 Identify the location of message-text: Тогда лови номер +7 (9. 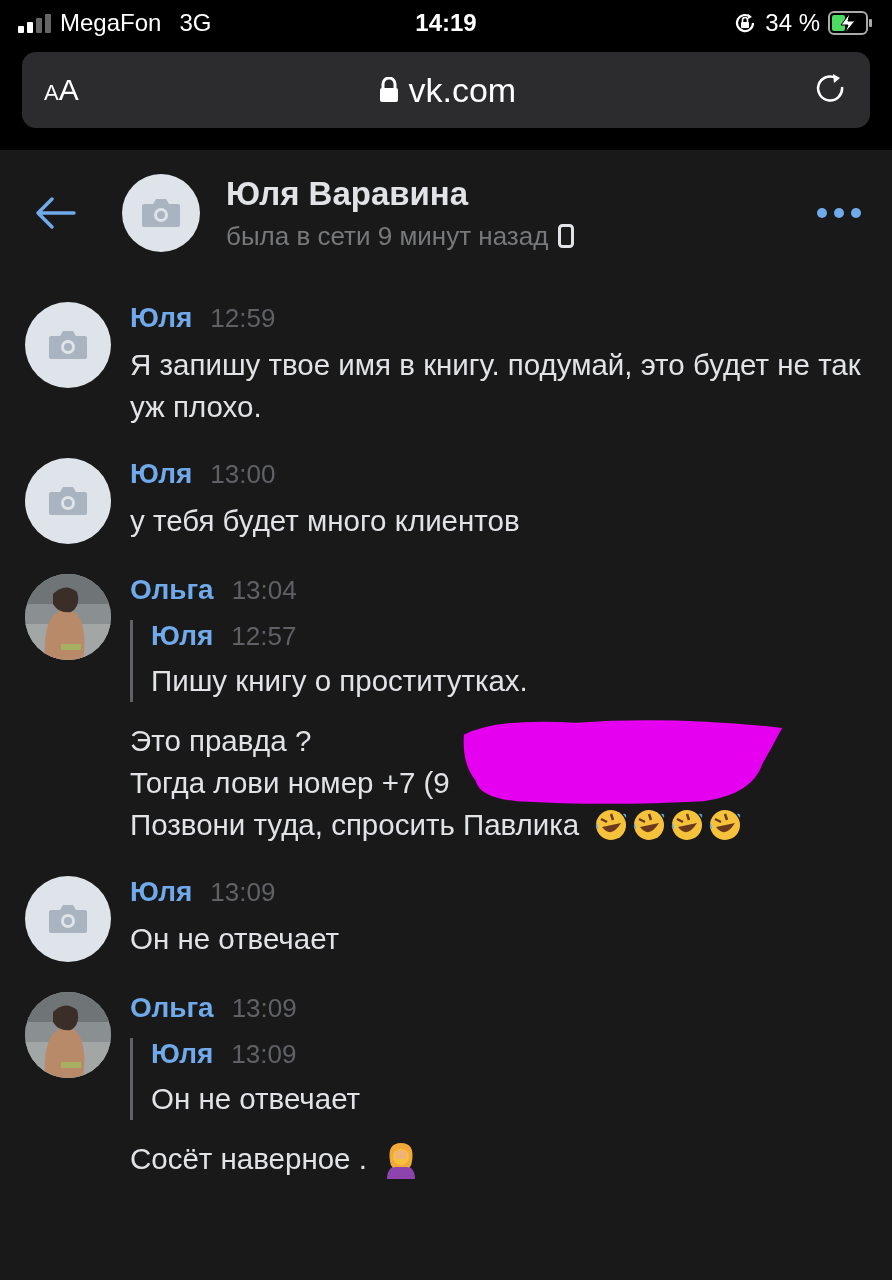
(290, 783).